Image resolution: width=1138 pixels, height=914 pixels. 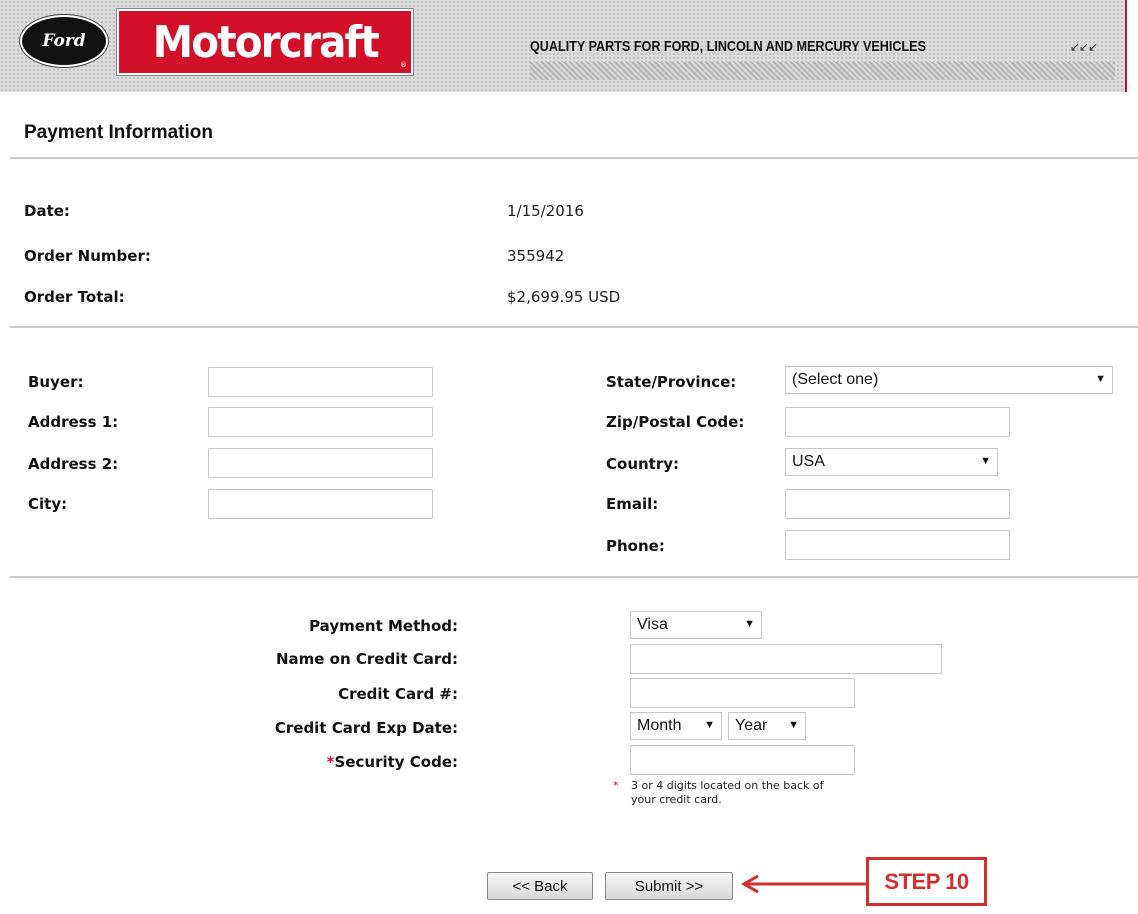 What do you see at coordinates (891, 462) in the screenshot?
I see `country-select: USA ▼` at bounding box center [891, 462].